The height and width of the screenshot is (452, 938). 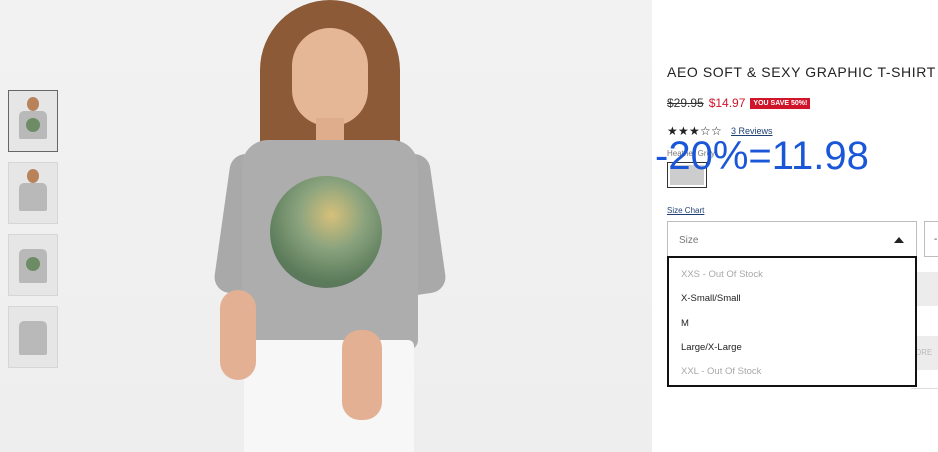 What do you see at coordinates (711, 298) in the screenshot?
I see `size-option-xs-s: X-Small/Small` at bounding box center [711, 298].